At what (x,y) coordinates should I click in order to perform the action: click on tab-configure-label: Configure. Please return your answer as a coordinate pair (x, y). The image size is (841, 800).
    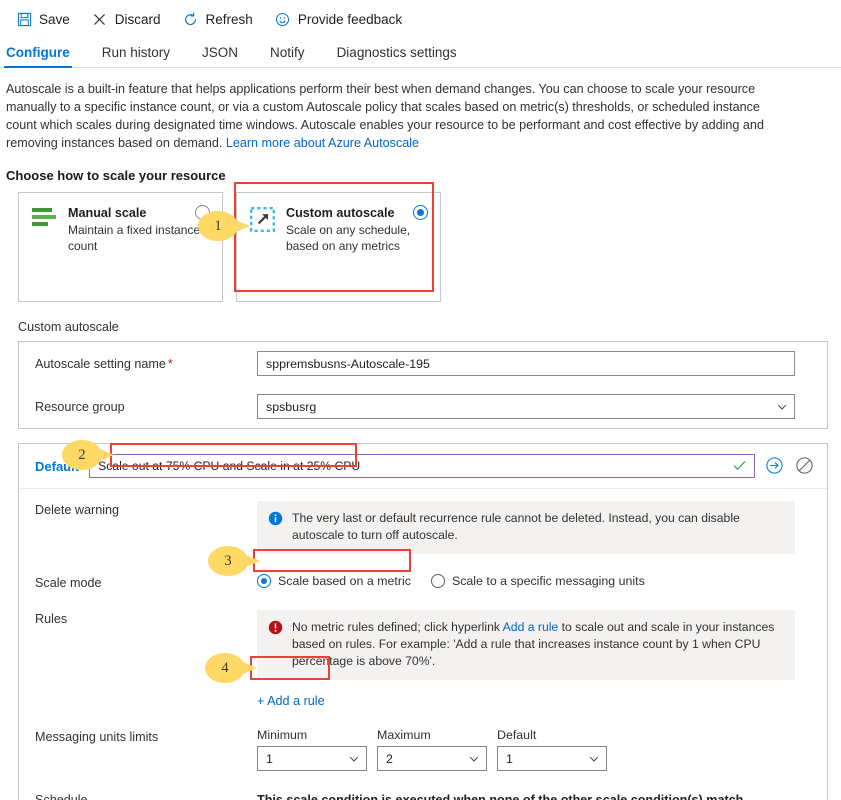
    Looking at the image, I should click on (38, 52).